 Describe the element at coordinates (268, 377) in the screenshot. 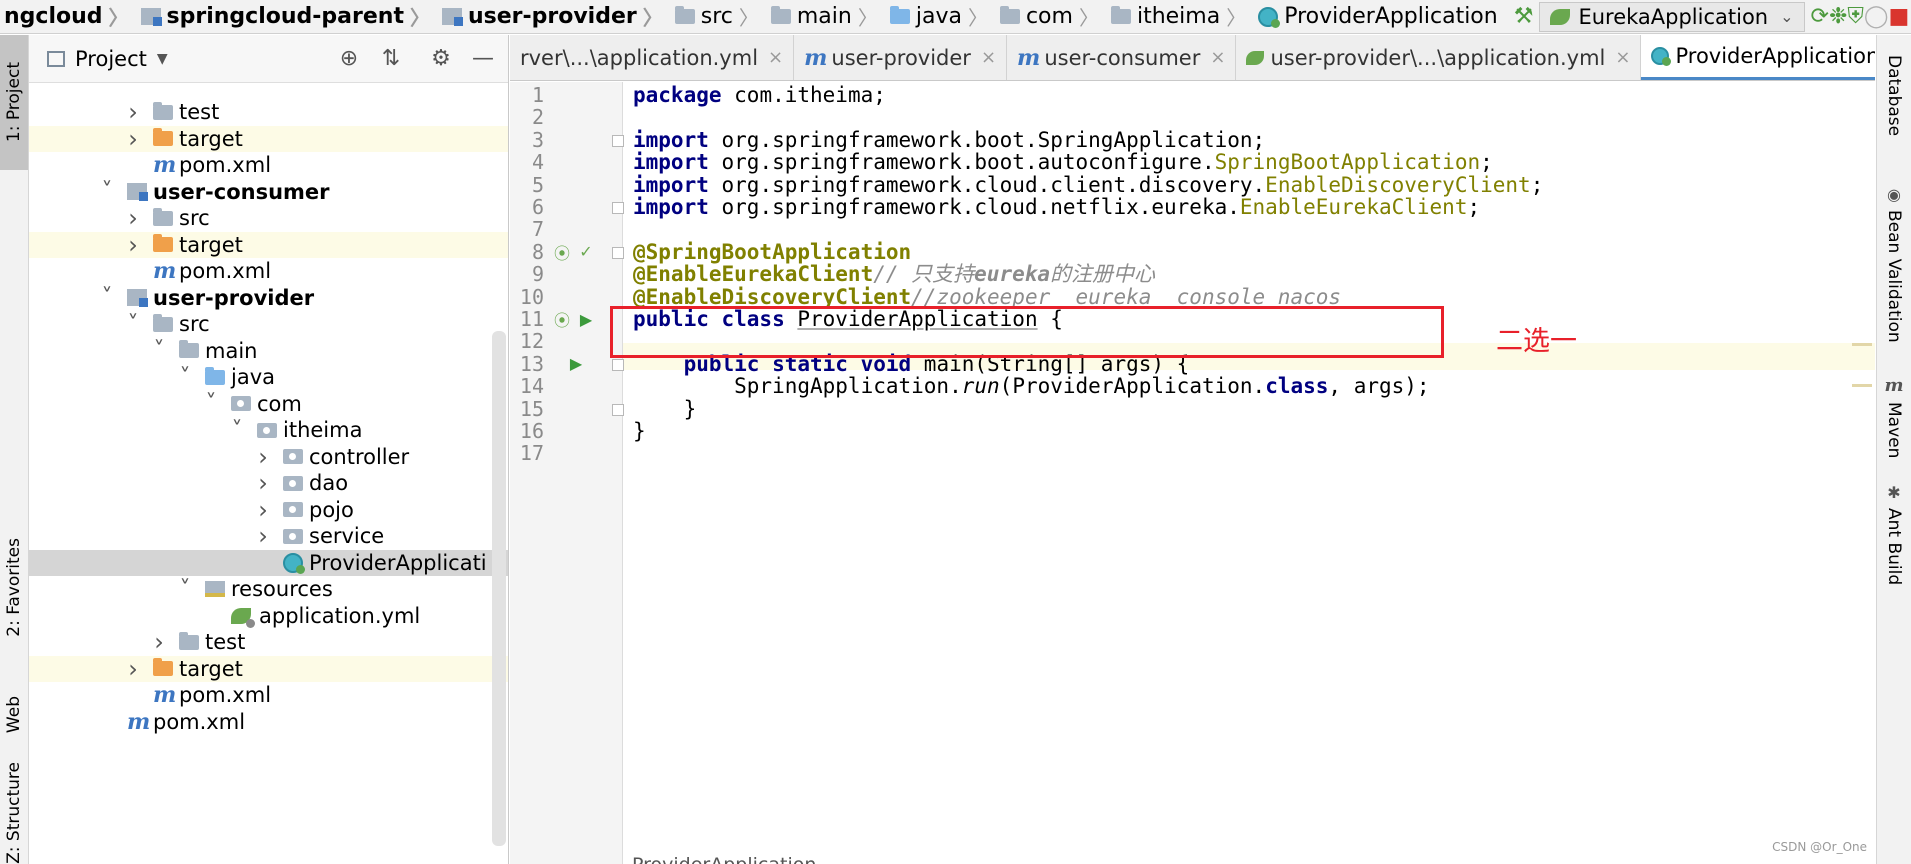

I see `tree-node: ˅ java` at that location.